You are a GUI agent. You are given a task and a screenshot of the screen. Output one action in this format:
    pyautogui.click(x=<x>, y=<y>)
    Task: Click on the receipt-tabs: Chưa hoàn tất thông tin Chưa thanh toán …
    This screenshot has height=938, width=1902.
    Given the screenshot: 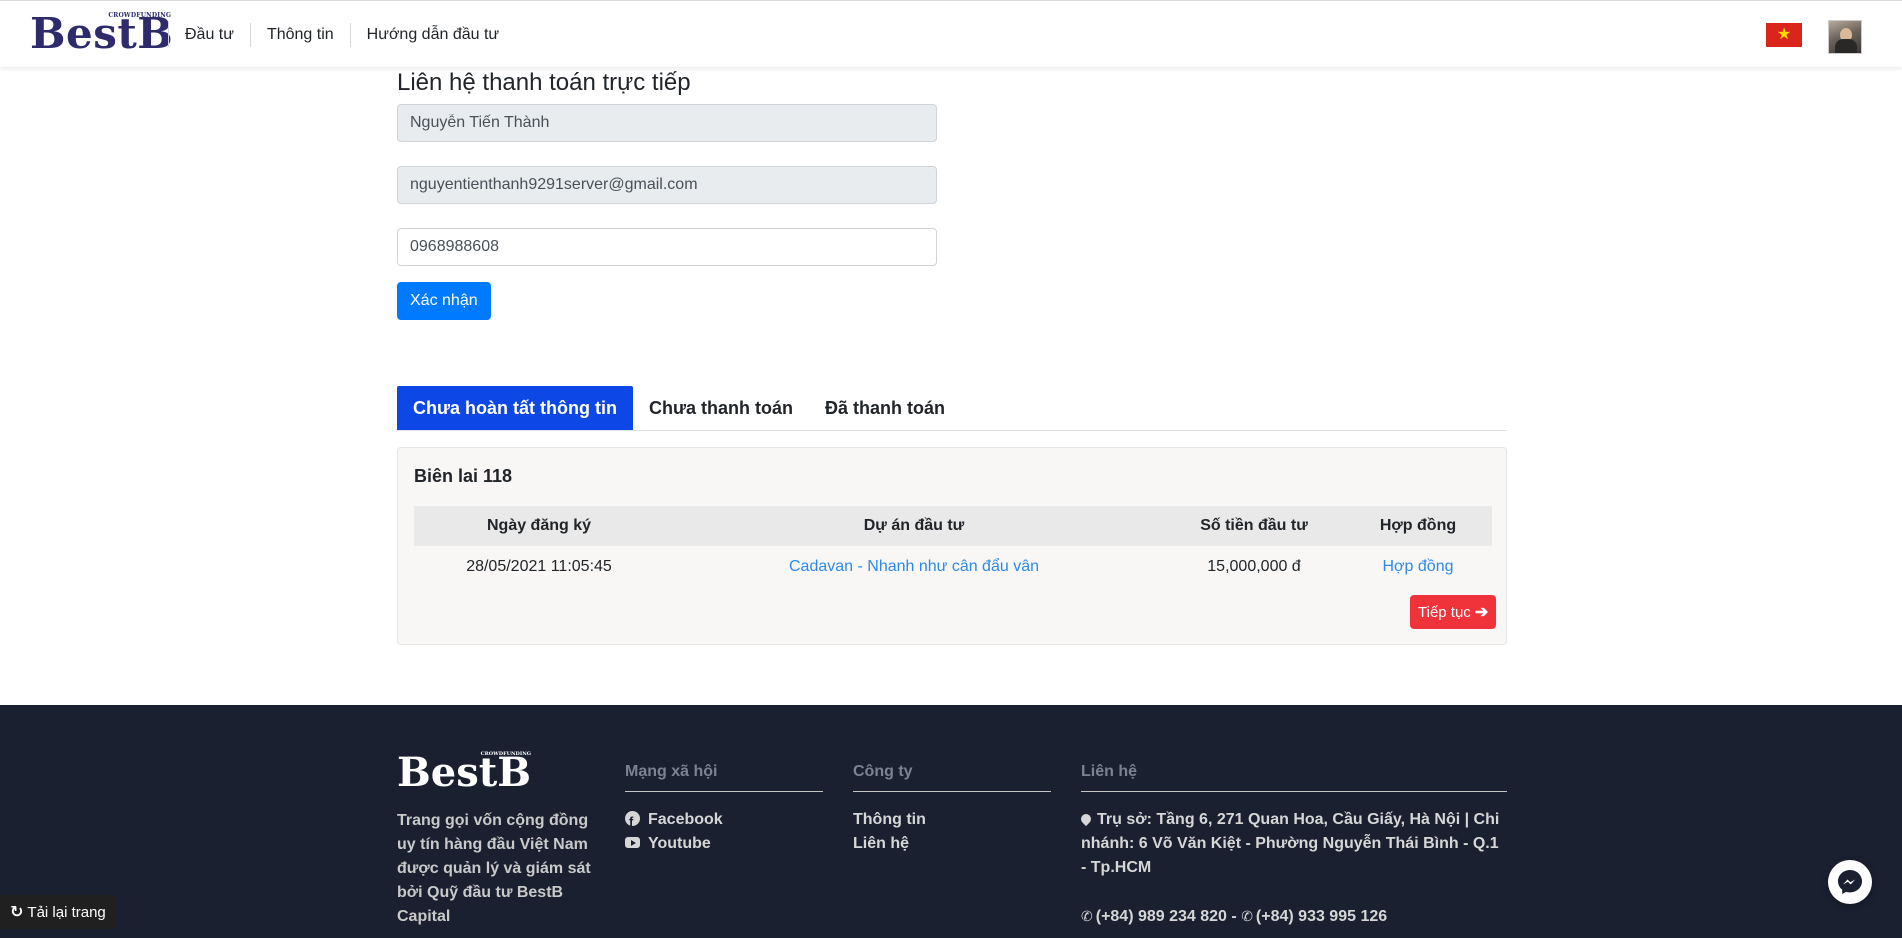 What is the action you would take?
    pyautogui.click(x=952, y=408)
    